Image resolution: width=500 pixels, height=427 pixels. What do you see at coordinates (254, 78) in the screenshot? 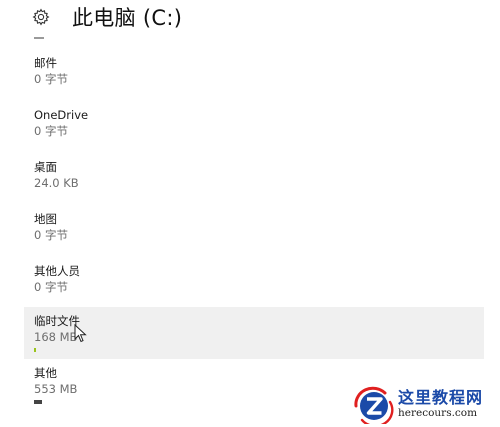
I see `storage-item-mail: 邮件 0 字节` at bounding box center [254, 78].